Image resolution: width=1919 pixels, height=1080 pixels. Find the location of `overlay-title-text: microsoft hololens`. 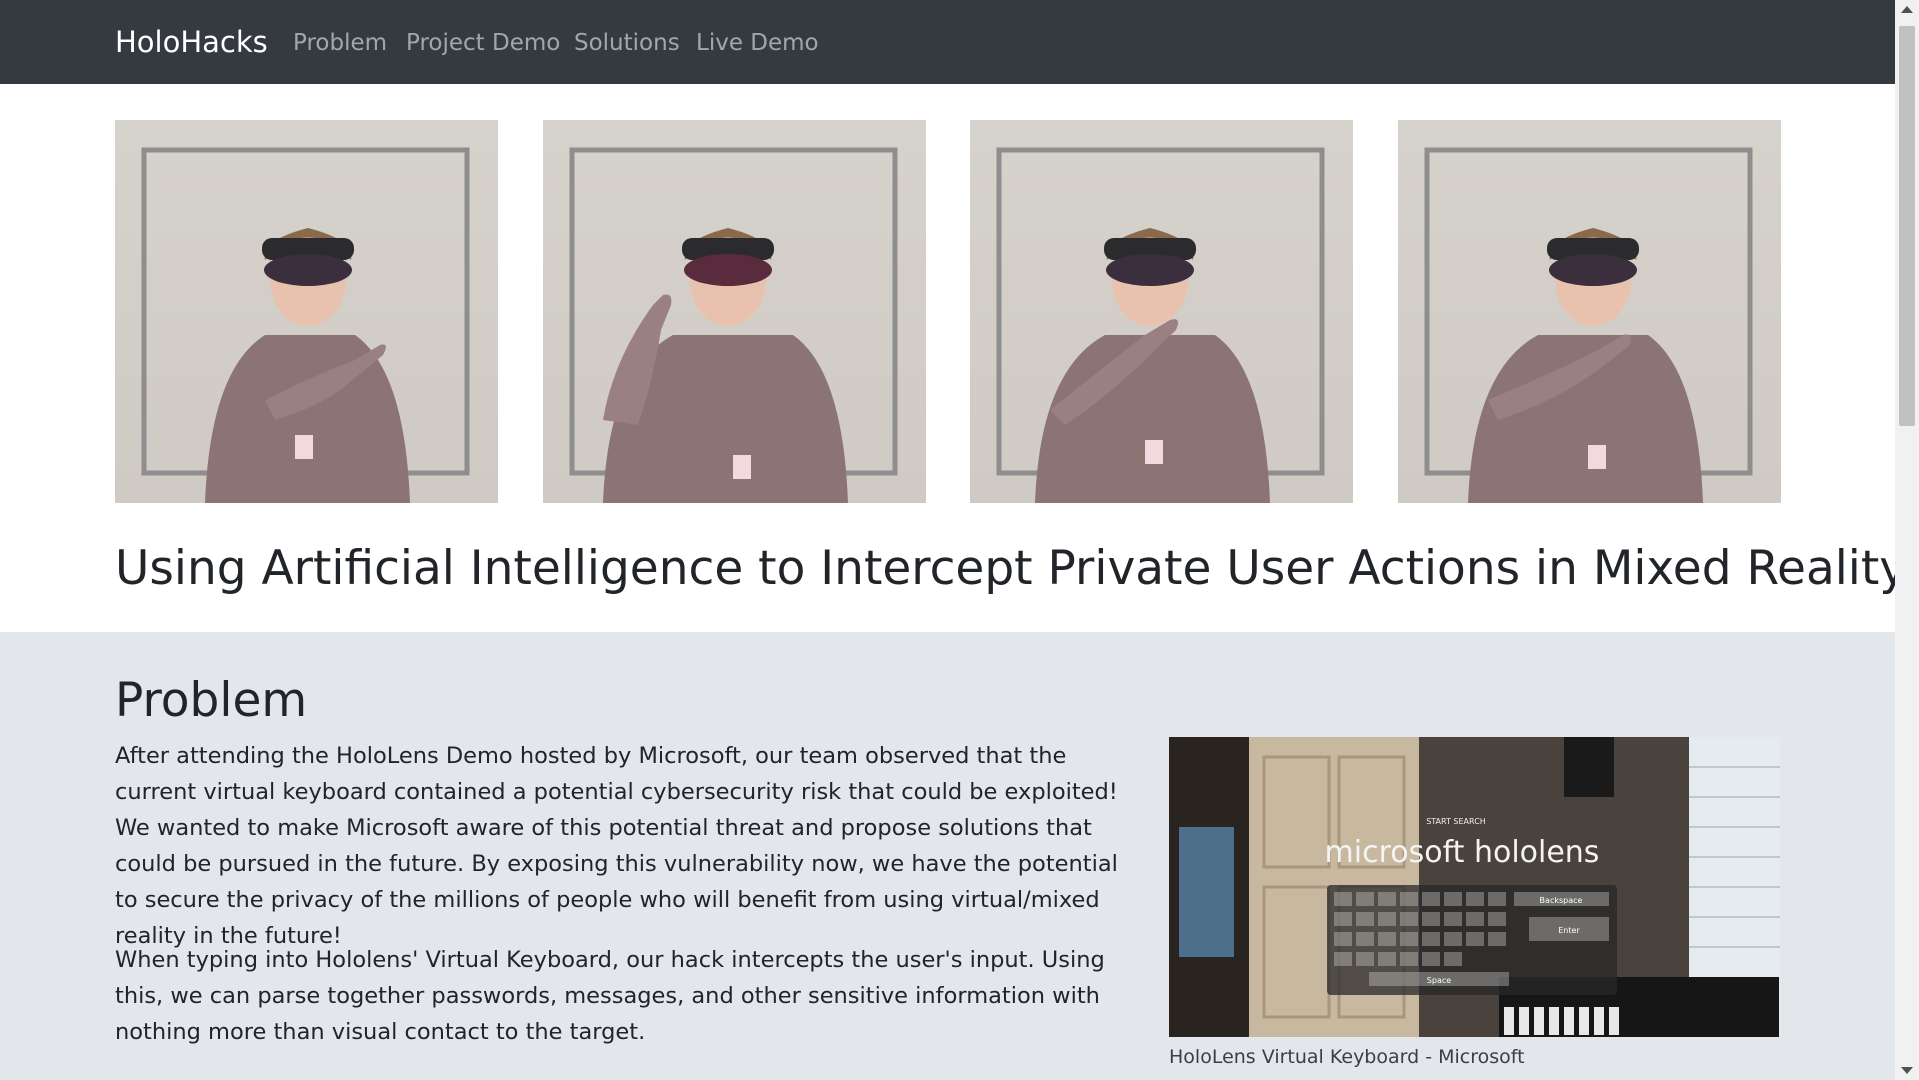

overlay-title-text: microsoft hololens is located at coordinates (1462, 852).